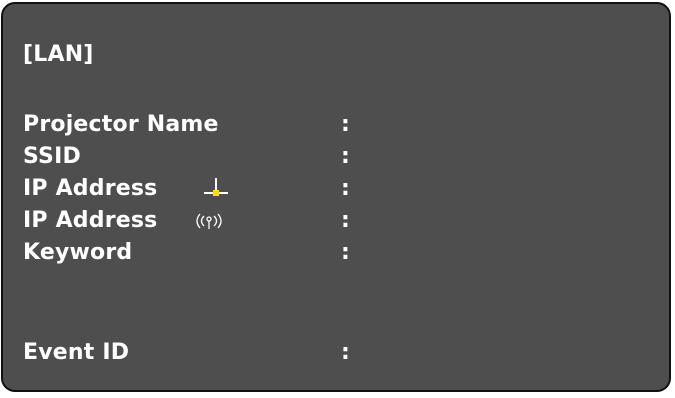 Image resolution: width=675 pixels, height=398 pixels. I want to click on row-keyword: Keyword :, so click(333, 253).